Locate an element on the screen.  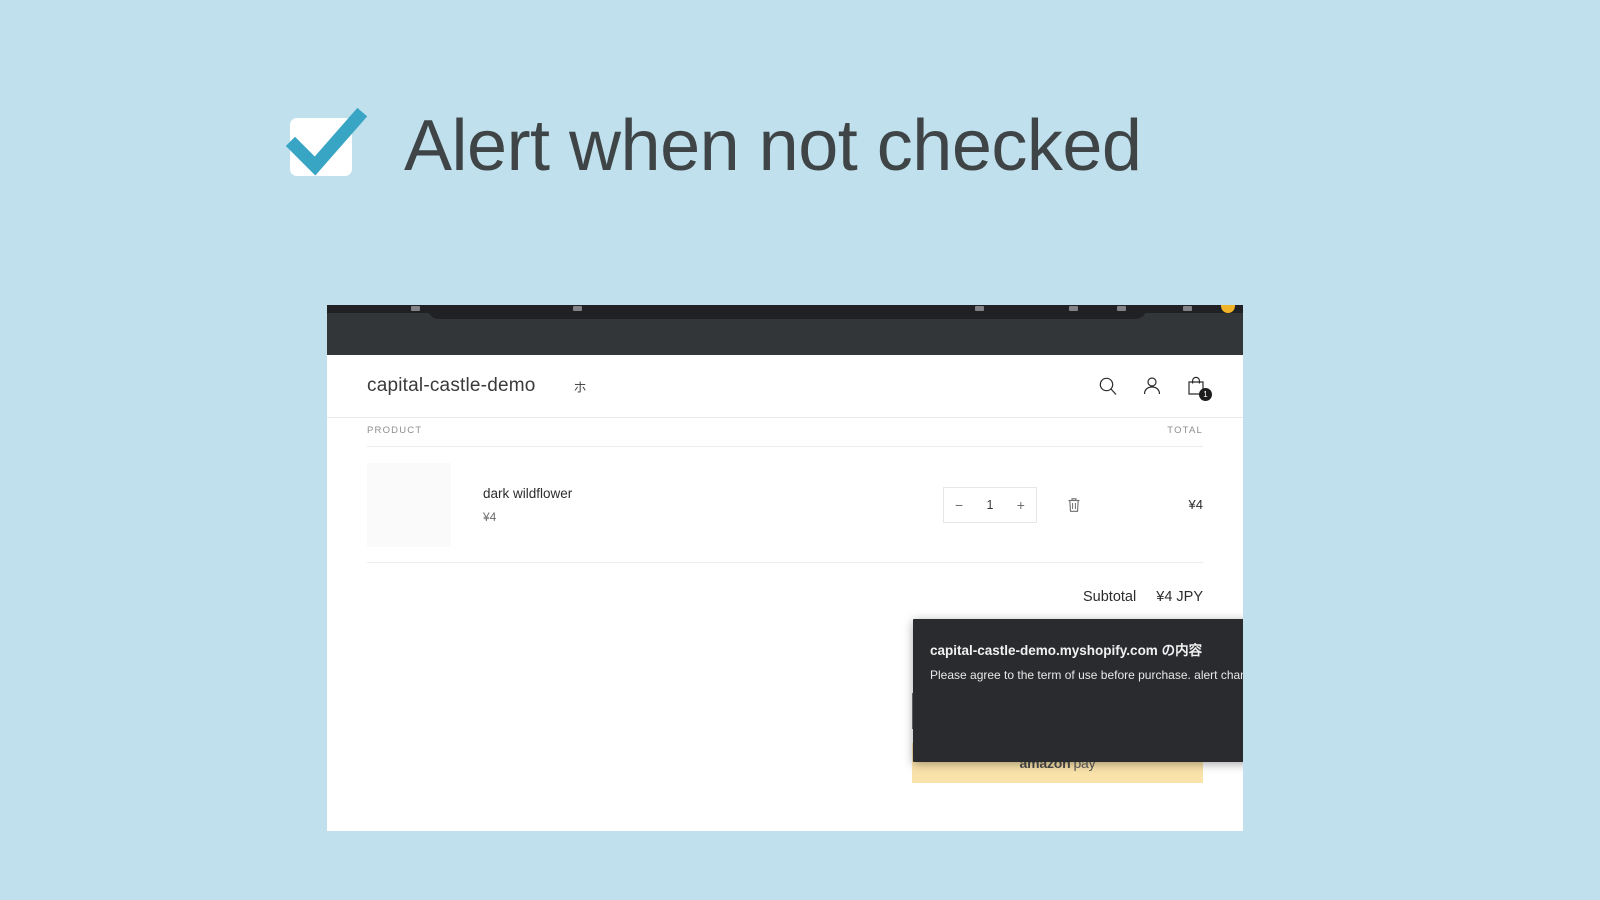
page-banner: Alert when not checked is located at coordinates (713, 146).